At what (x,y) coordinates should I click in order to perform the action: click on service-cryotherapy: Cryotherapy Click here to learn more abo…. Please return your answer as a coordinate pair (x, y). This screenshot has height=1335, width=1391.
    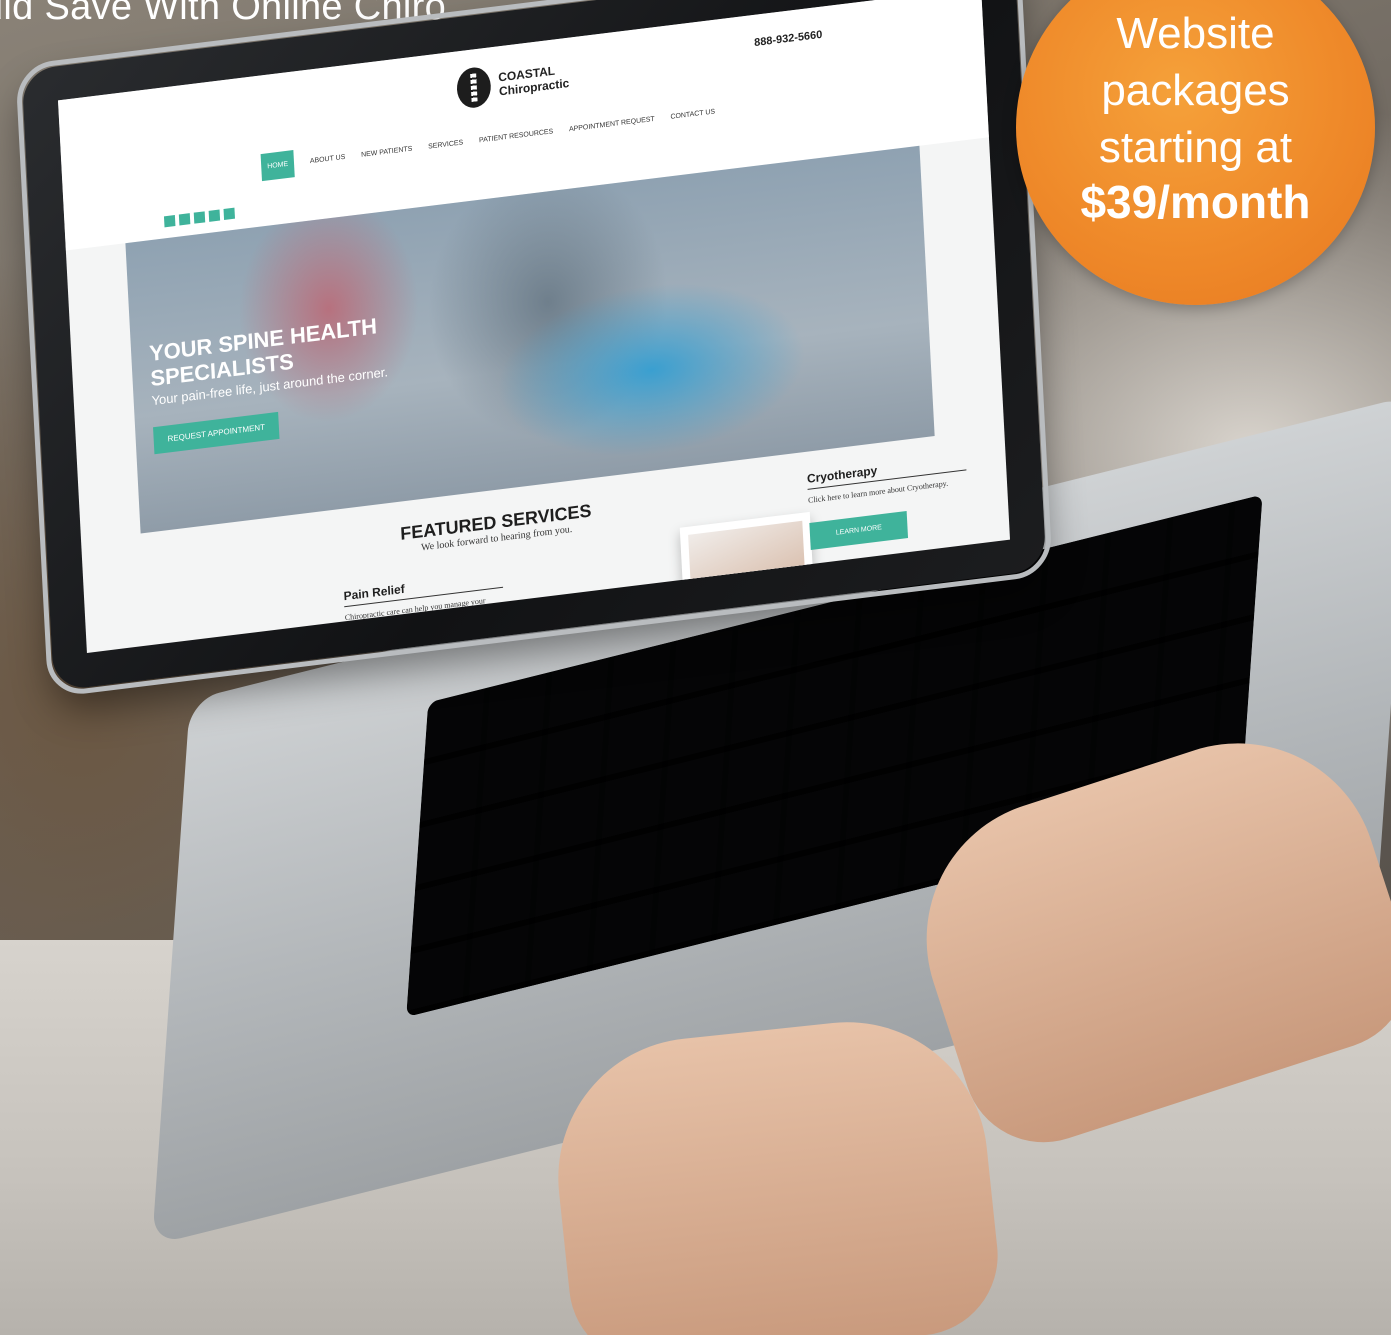
    Looking at the image, I should click on (888, 501).